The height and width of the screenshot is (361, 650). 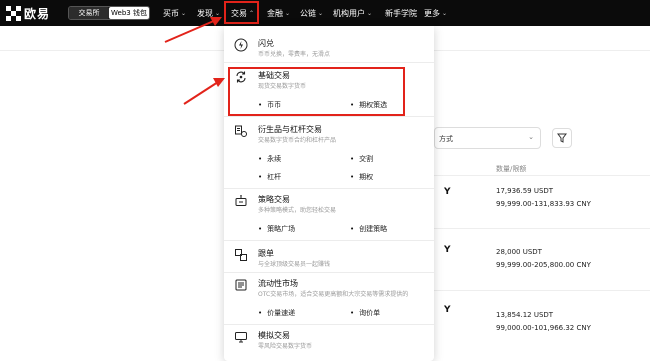 I want to click on select-label: 方式, so click(x=446, y=139).